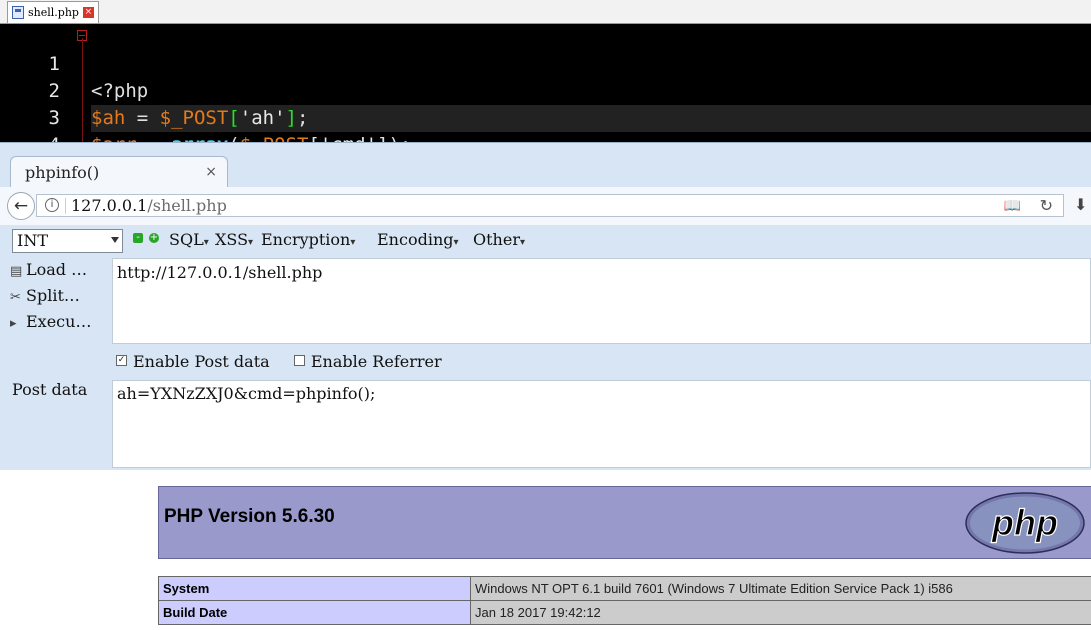 The image size is (1091, 630). What do you see at coordinates (201, 361) in the screenshot?
I see `enable-post-label: Enable Post data` at bounding box center [201, 361].